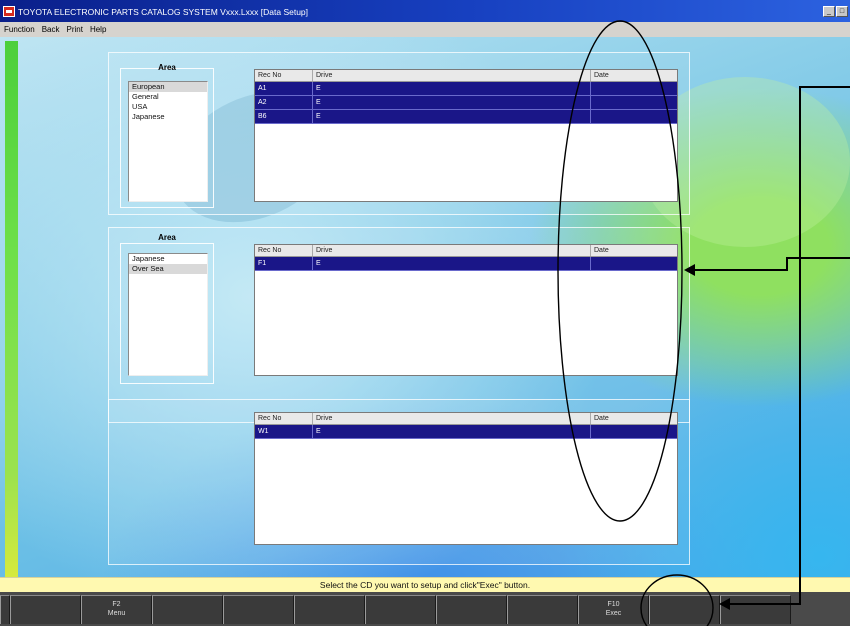  Describe the element at coordinates (116, 604) in the screenshot. I see `fkey-number: F2` at that location.